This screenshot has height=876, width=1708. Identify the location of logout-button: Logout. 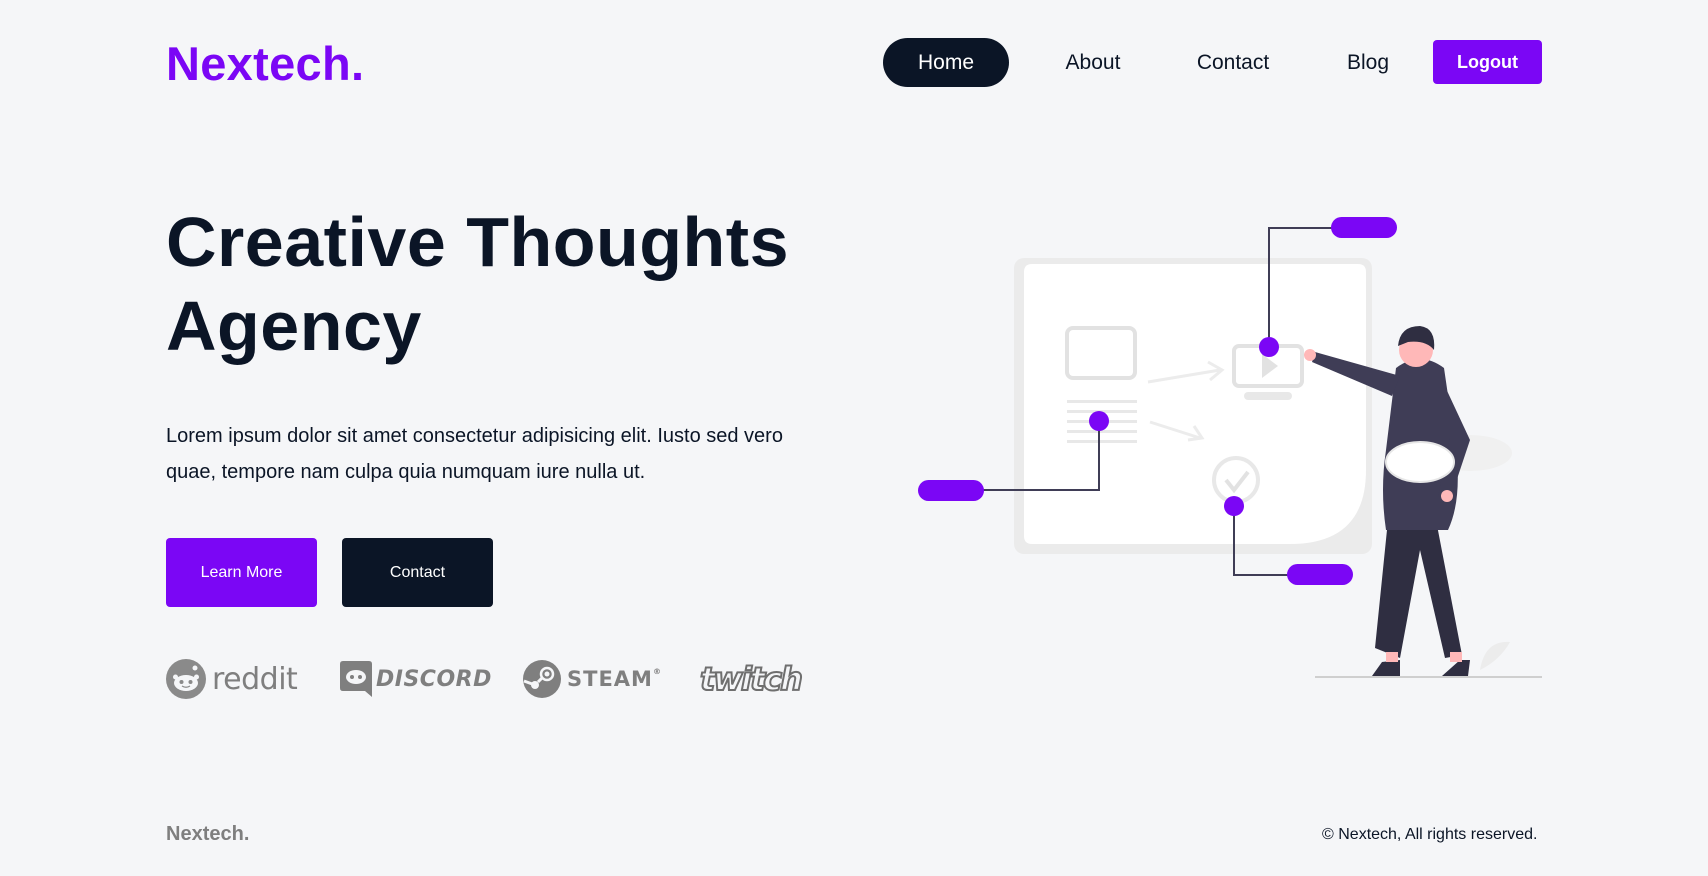
(1487, 62).